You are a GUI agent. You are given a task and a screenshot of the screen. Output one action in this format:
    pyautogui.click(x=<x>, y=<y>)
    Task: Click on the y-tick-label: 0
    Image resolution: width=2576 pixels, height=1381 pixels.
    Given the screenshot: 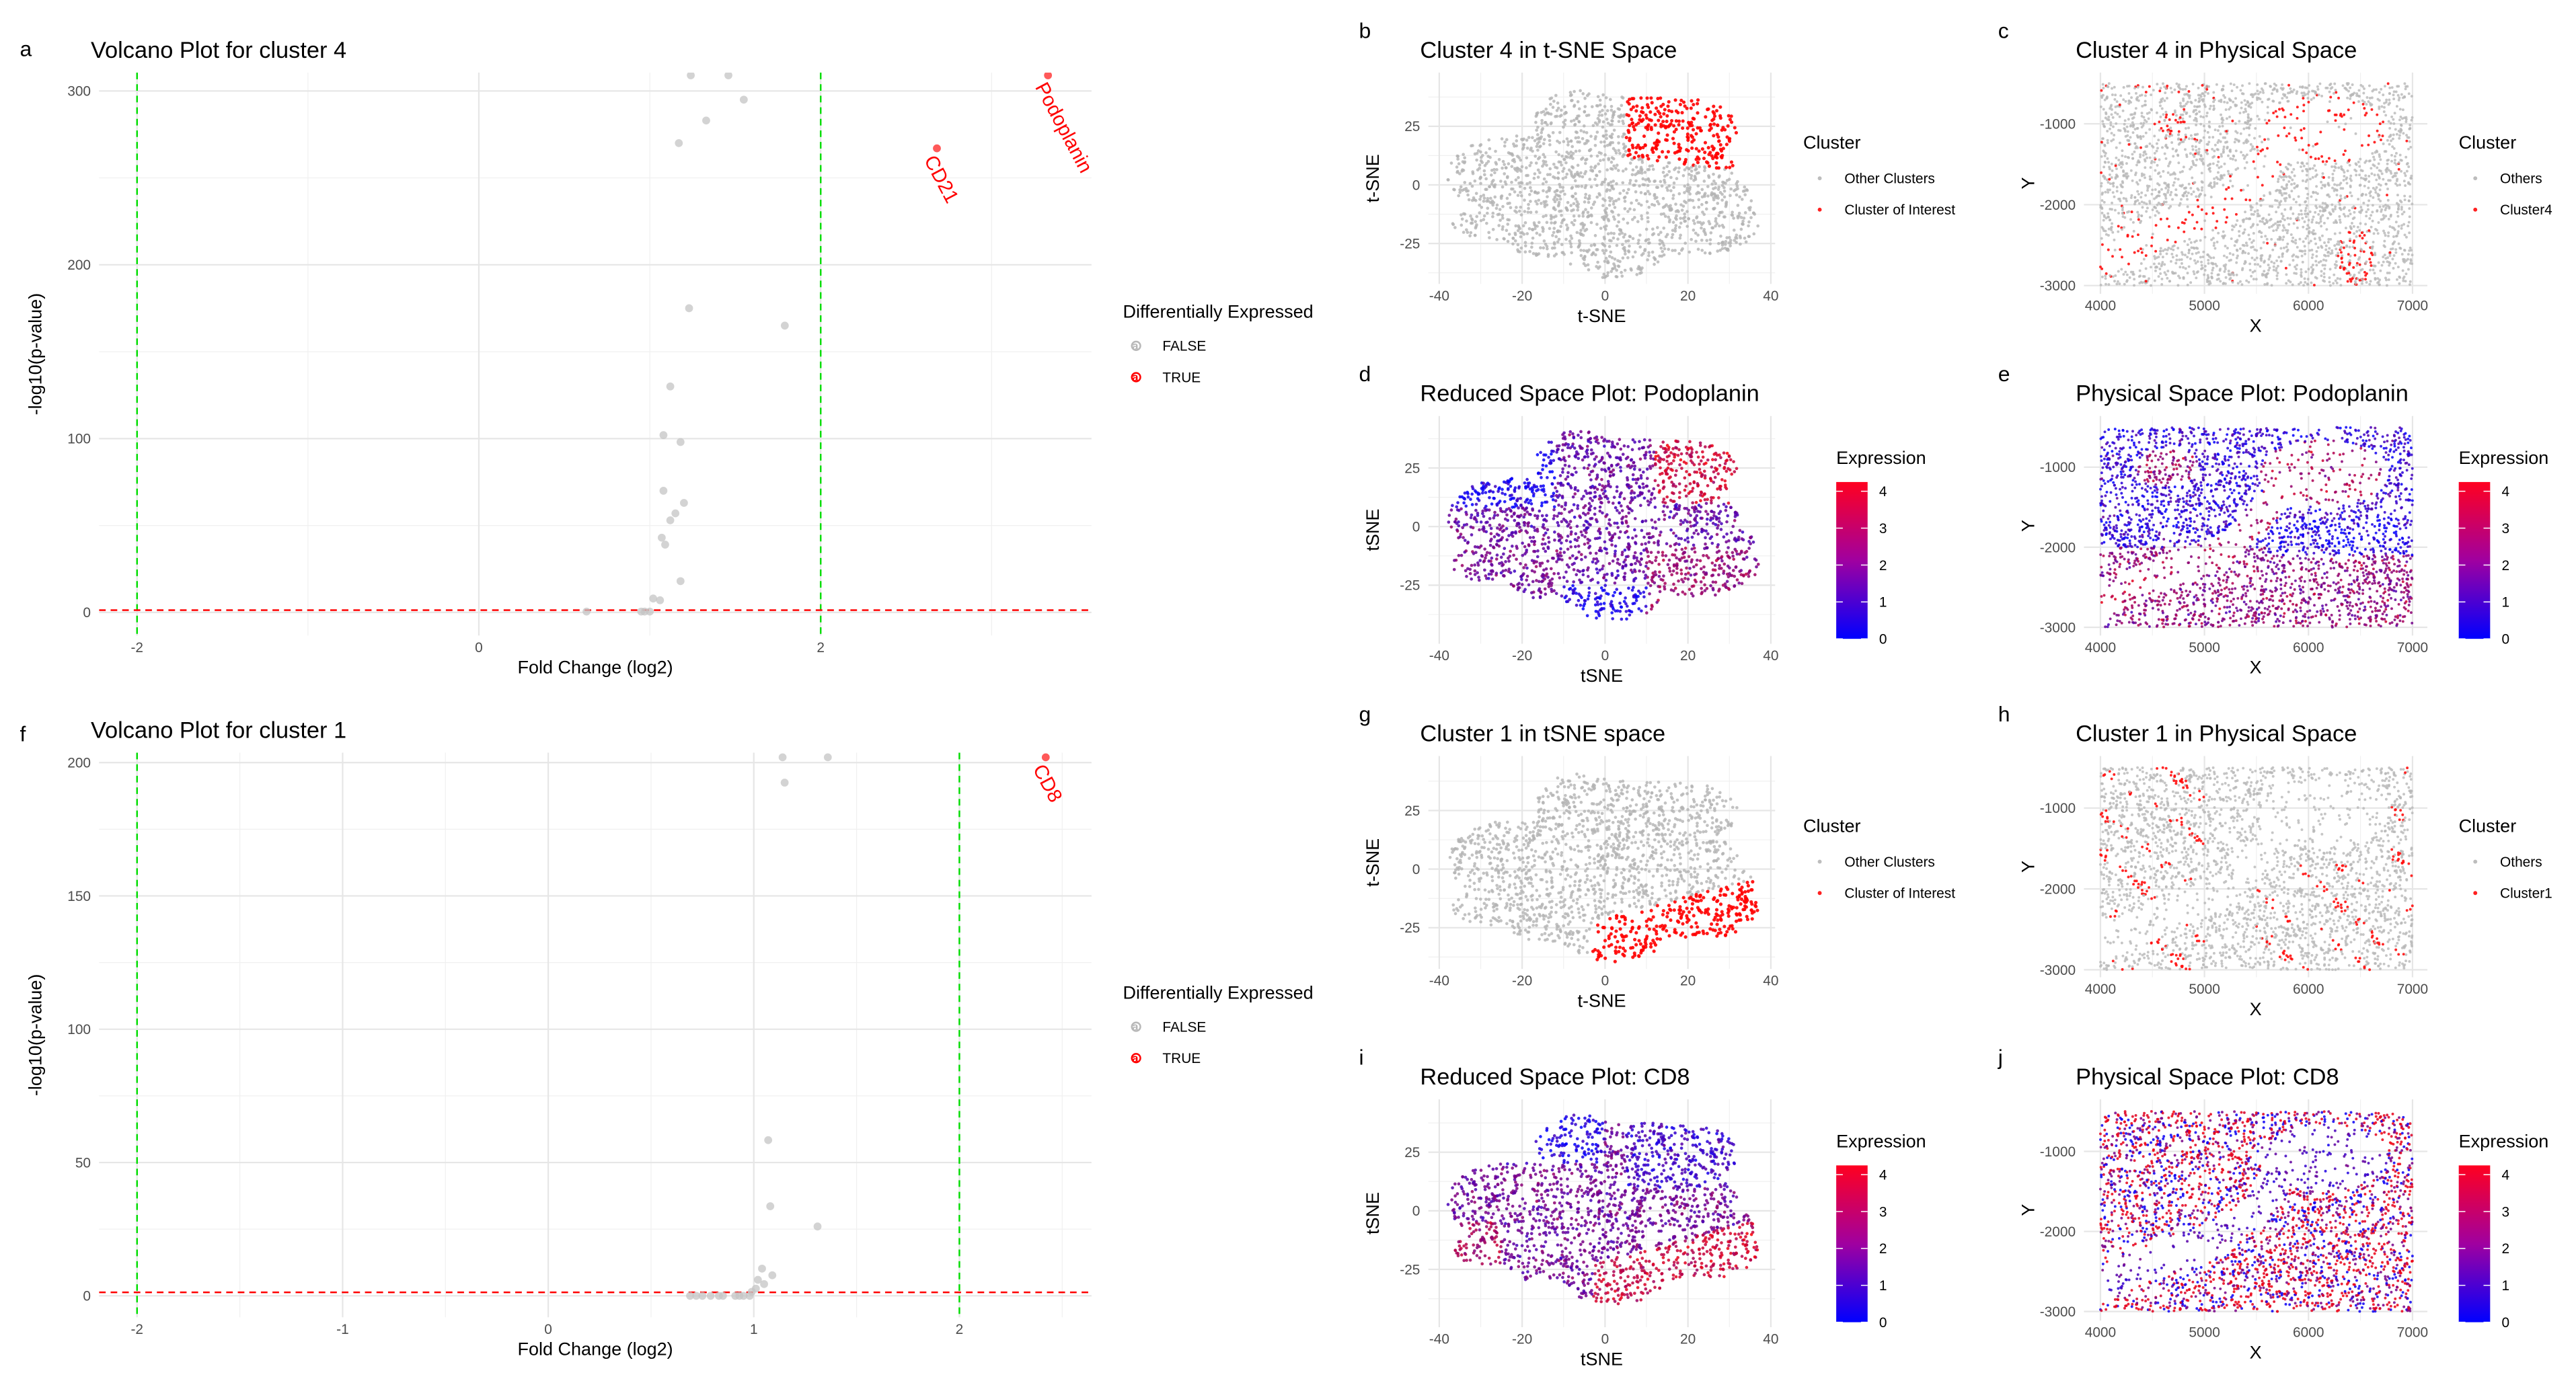 What is the action you would take?
    pyautogui.click(x=1416, y=185)
    